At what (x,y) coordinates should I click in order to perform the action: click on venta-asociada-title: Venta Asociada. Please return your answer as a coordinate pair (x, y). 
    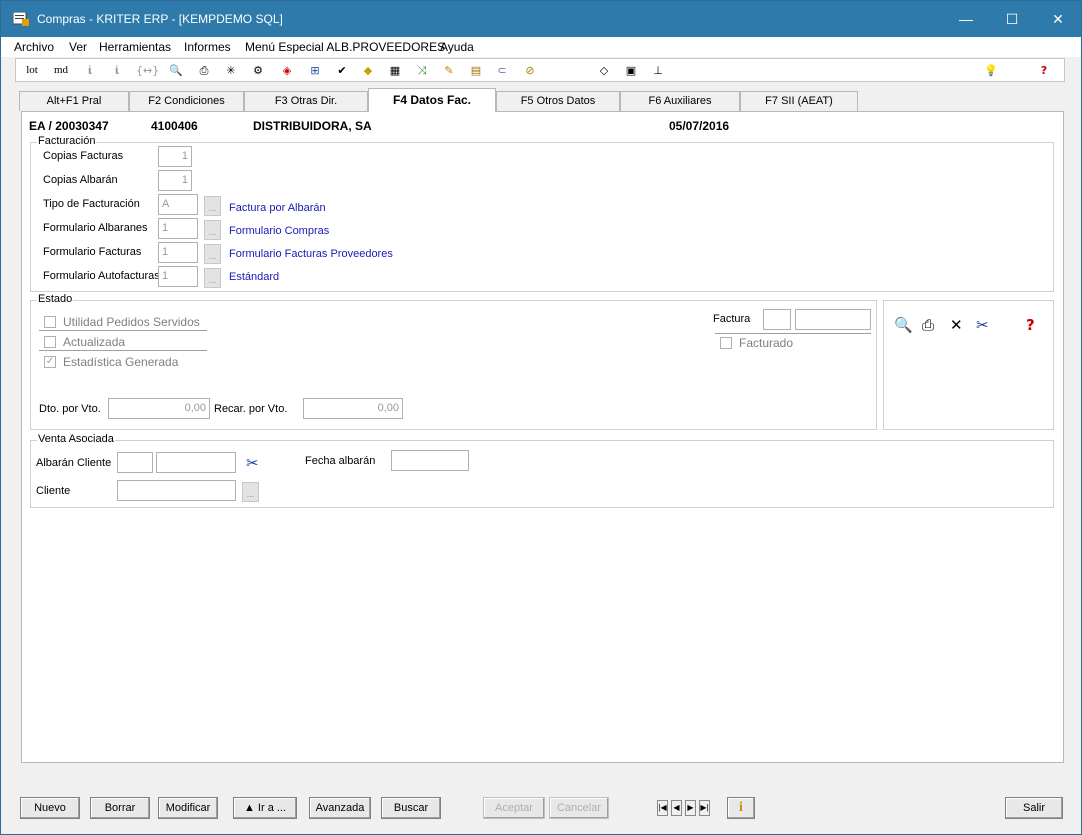
    Looking at the image, I should click on (76, 439).